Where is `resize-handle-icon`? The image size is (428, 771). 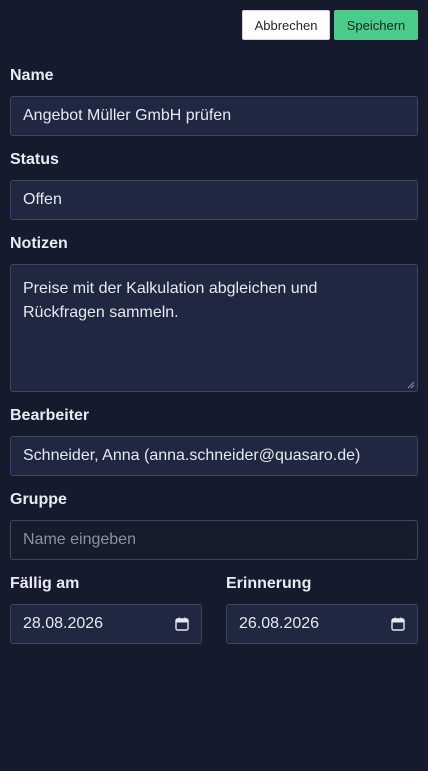
resize-handle-icon is located at coordinates (411, 385).